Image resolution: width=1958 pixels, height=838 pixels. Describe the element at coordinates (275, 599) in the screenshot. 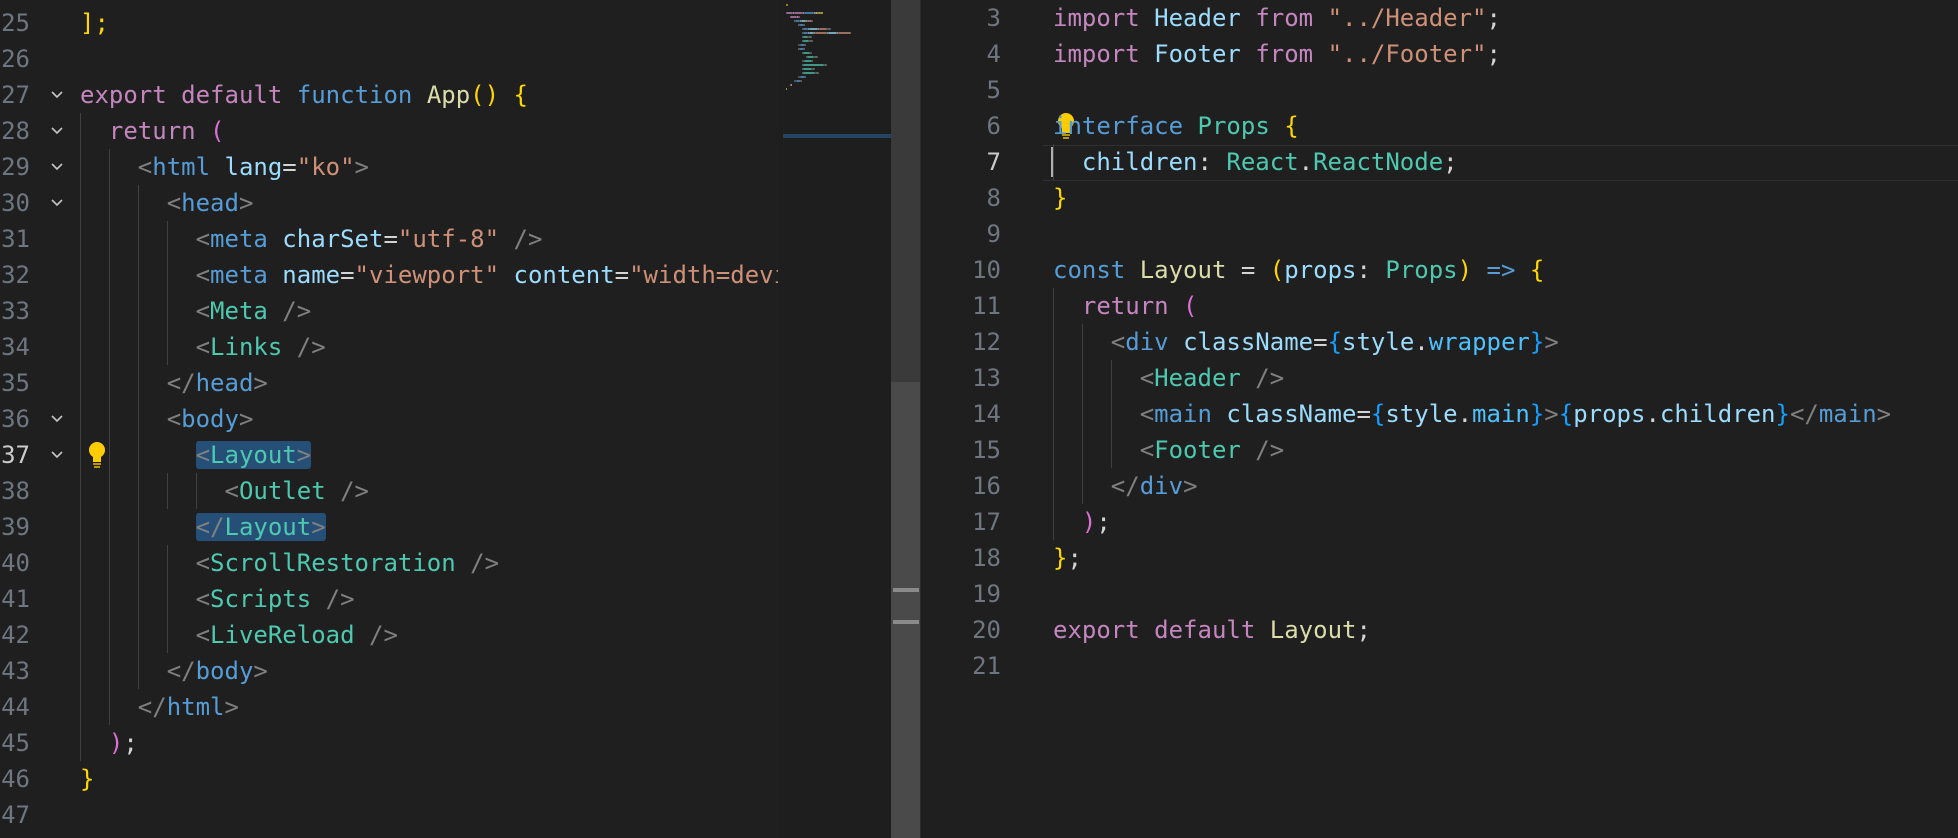

I see `code-text: <Scripts />` at that location.